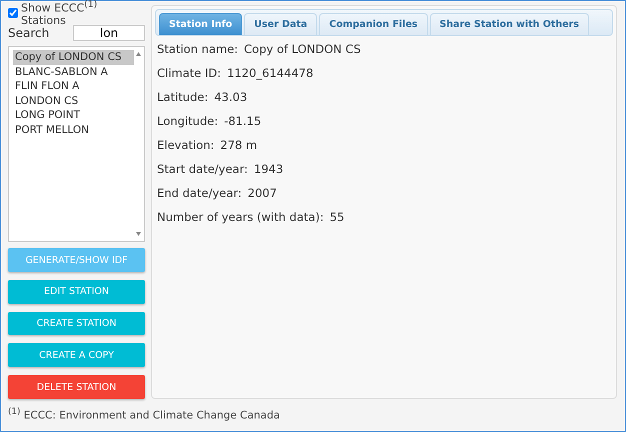 The width and height of the screenshot is (626, 432). I want to click on field-label: Start date/year:, so click(202, 169).